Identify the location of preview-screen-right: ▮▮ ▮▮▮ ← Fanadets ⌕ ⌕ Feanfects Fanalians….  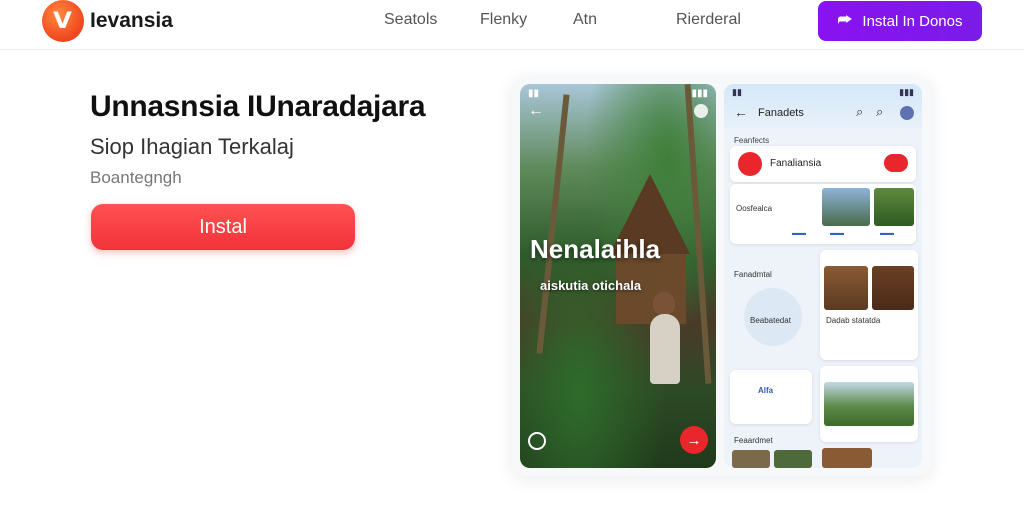
(823, 276).